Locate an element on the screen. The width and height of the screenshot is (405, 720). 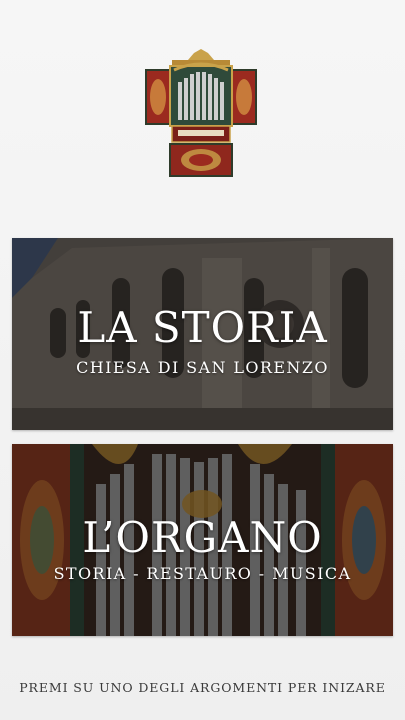
organ-logo-icon is located at coordinates (201, 114).